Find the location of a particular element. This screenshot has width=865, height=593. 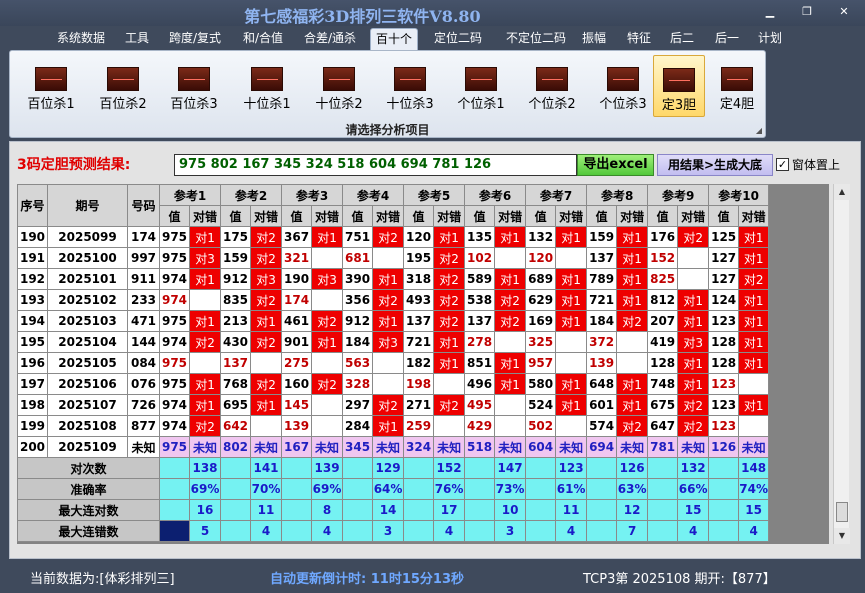

stats-value-cell: 11 is located at coordinates (266, 510).